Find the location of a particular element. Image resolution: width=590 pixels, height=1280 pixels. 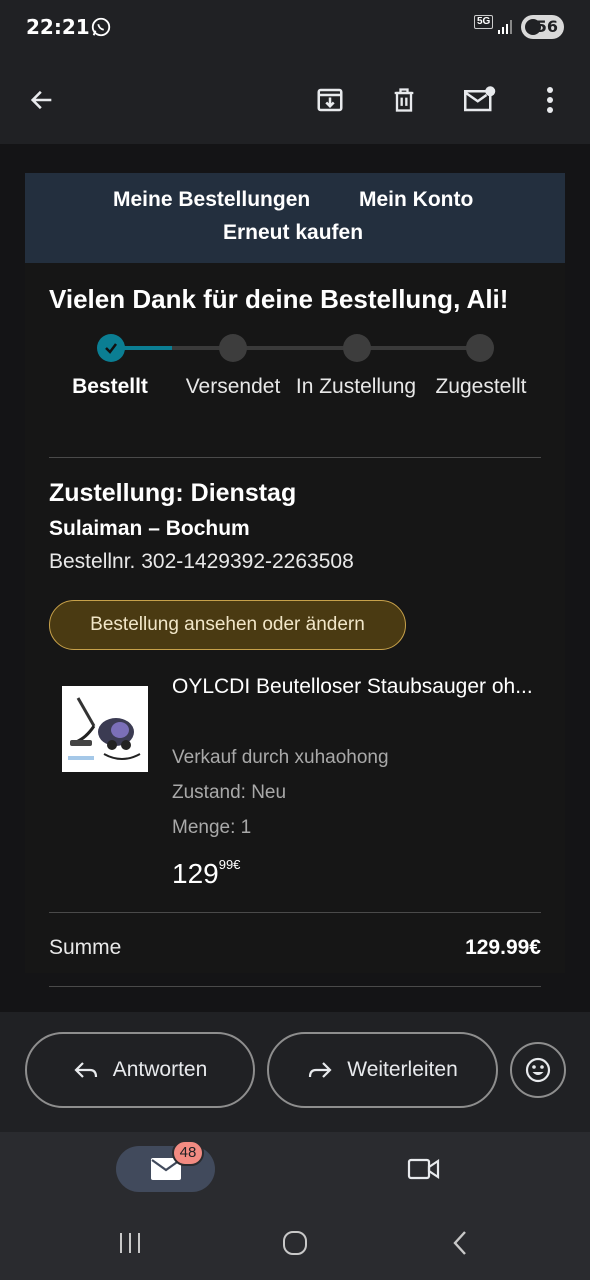

signal-icon is located at coordinates (505, 27).